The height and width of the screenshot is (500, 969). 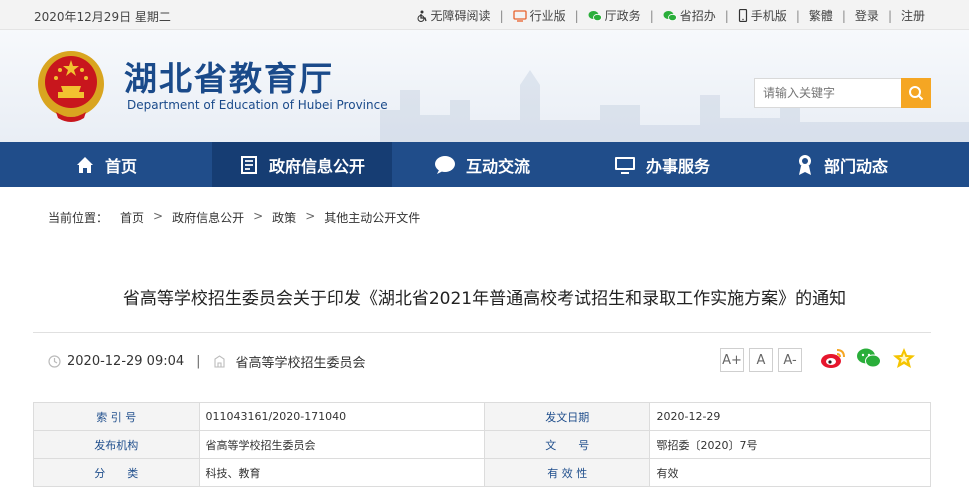 I want to click on breadcrumb-prefix: 当前位置：, so click(x=78, y=218).